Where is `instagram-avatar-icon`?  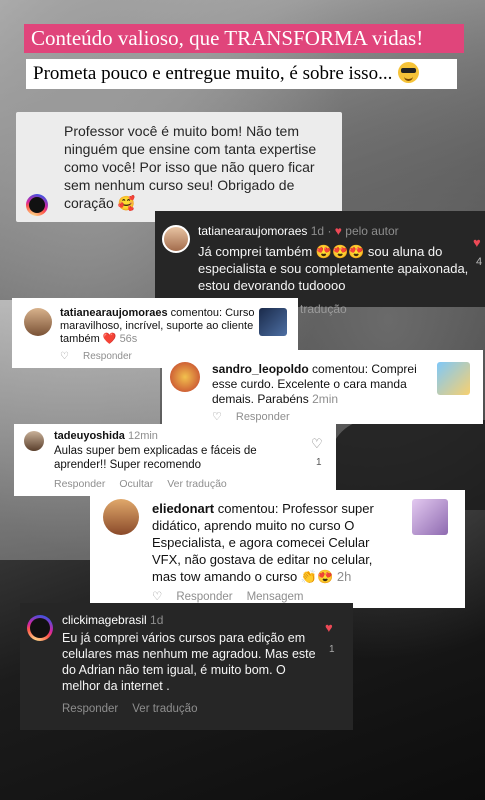 instagram-avatar-icon is located at coordinates (37, 205).